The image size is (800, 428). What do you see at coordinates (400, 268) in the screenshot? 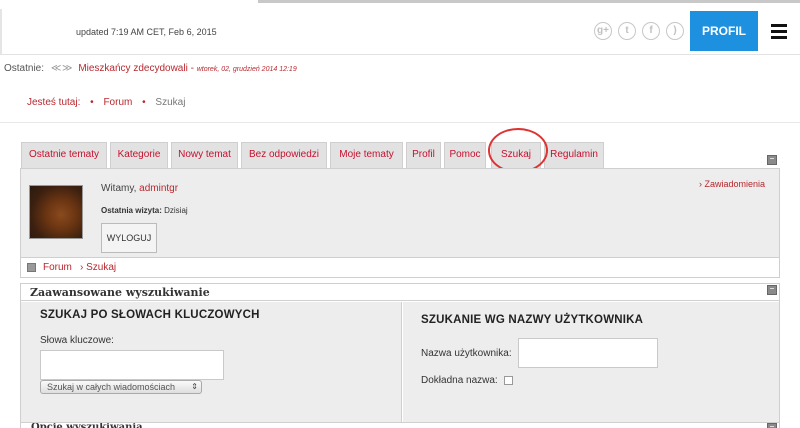
I see `forum-breadcrumb: Forum › Szukaj` at bounding box center [400, 268].